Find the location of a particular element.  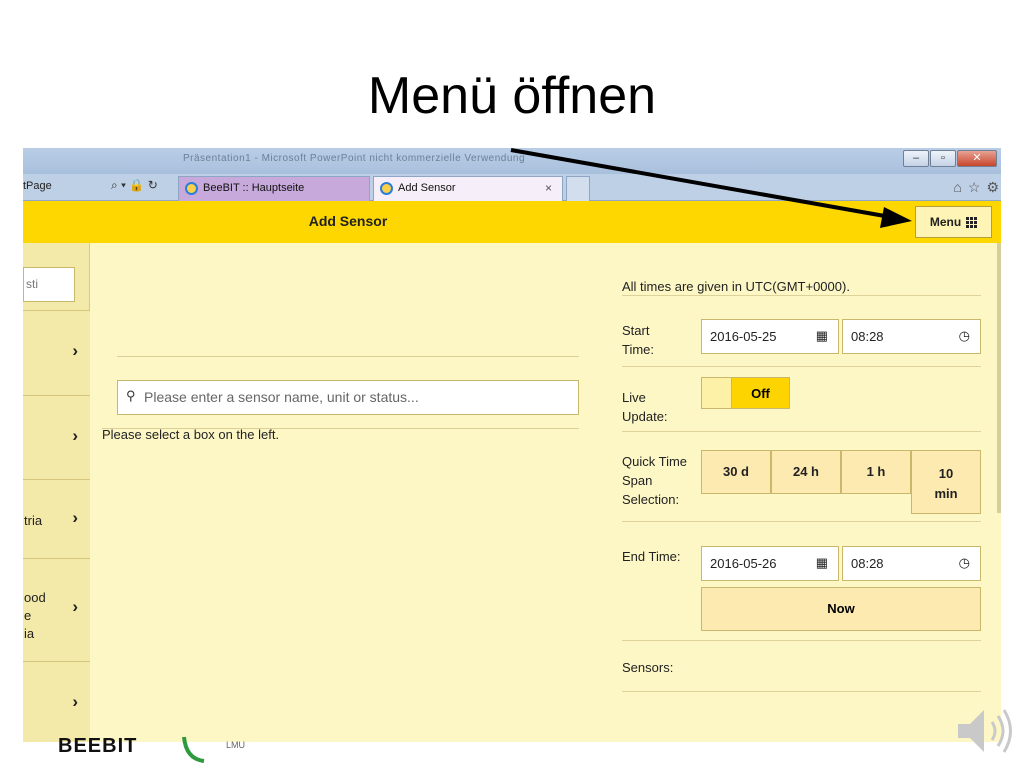

end-time-field: 08:28 ◷ is located at coordinates (911, 563).